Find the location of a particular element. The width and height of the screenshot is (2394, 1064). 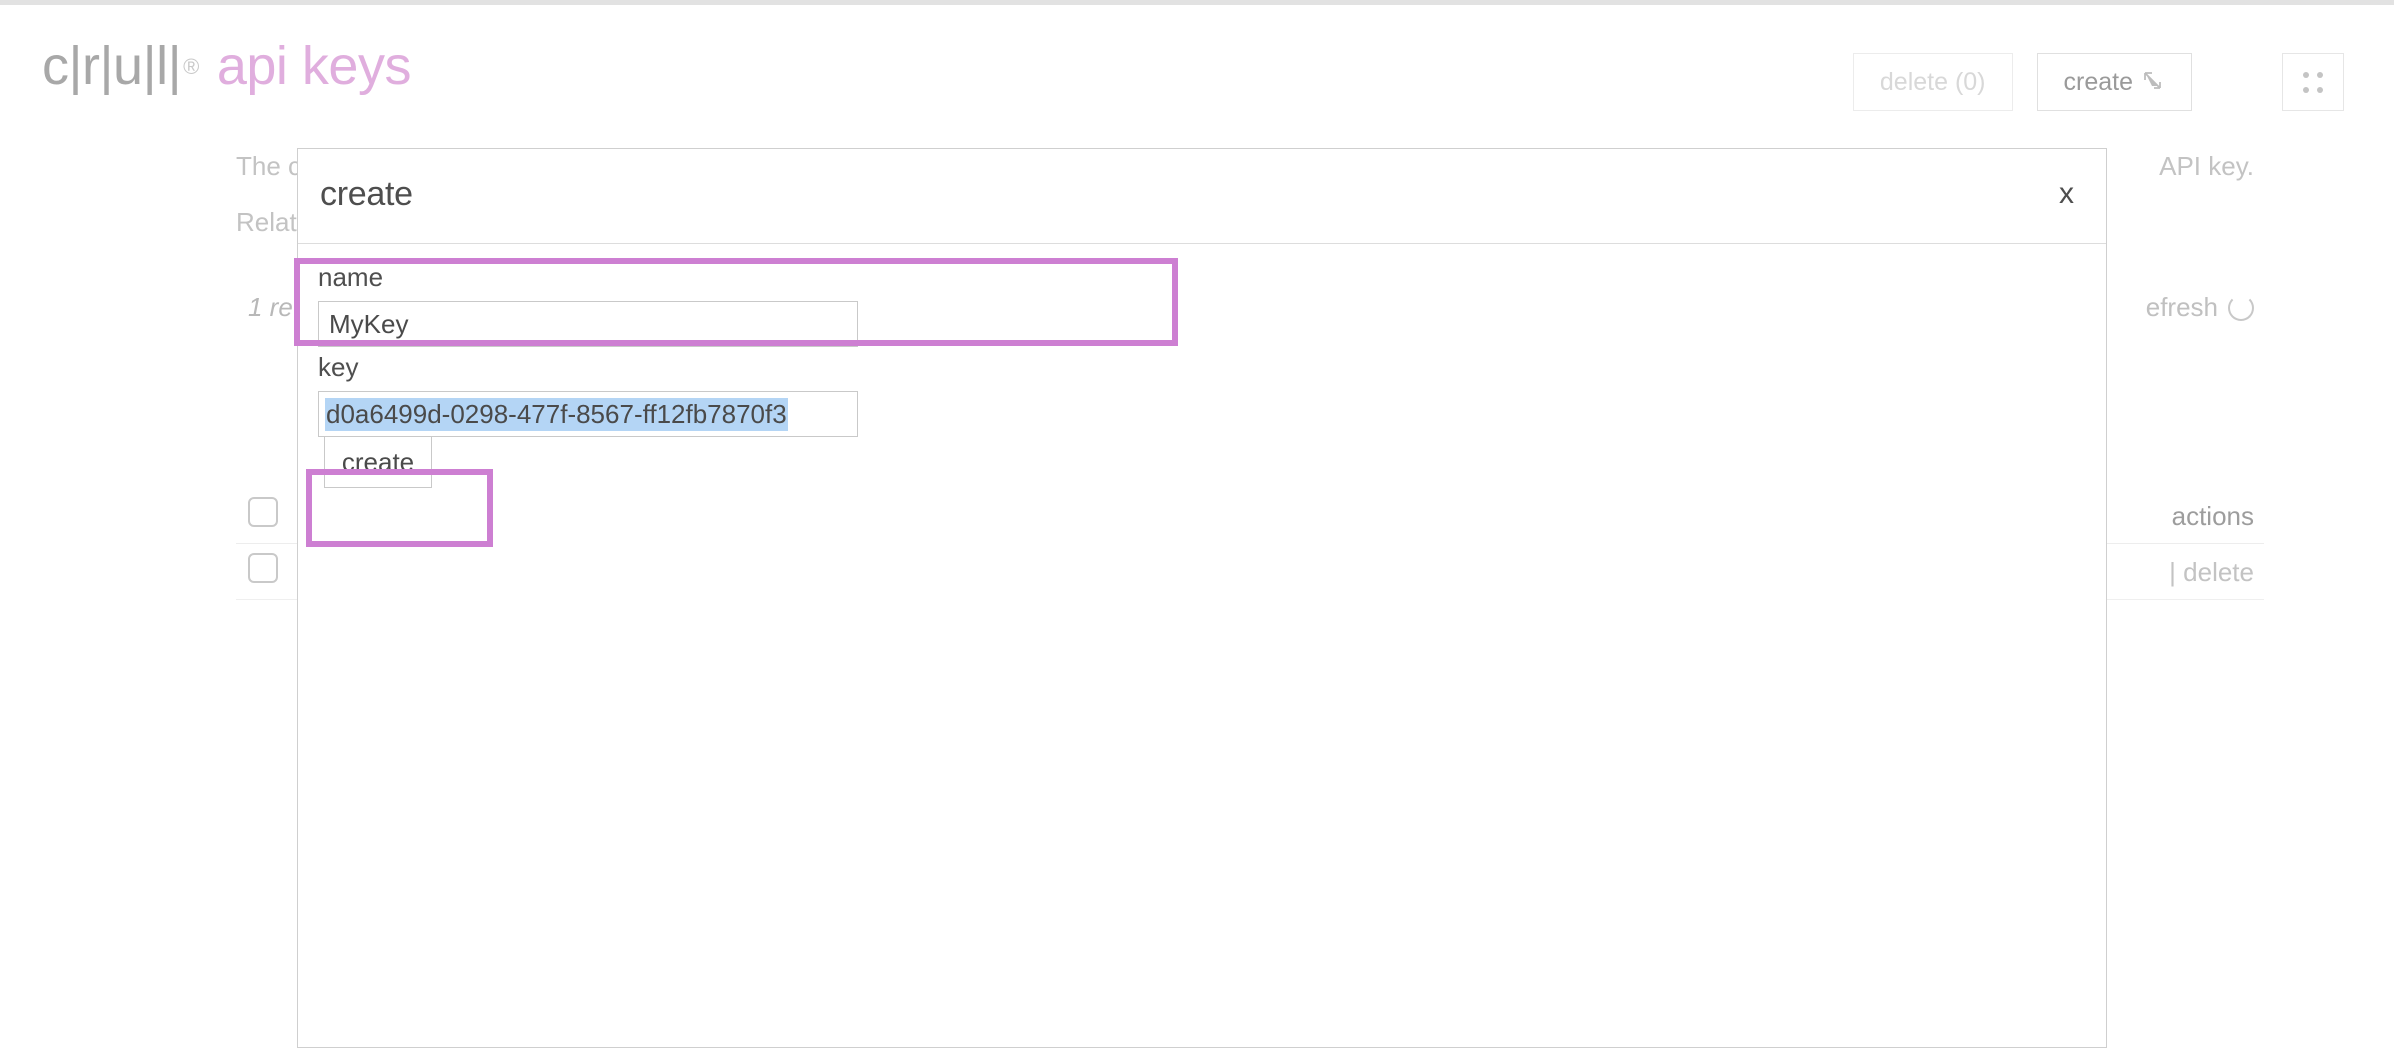

refresh-button: efresh is located at coordinates (2200, 307).